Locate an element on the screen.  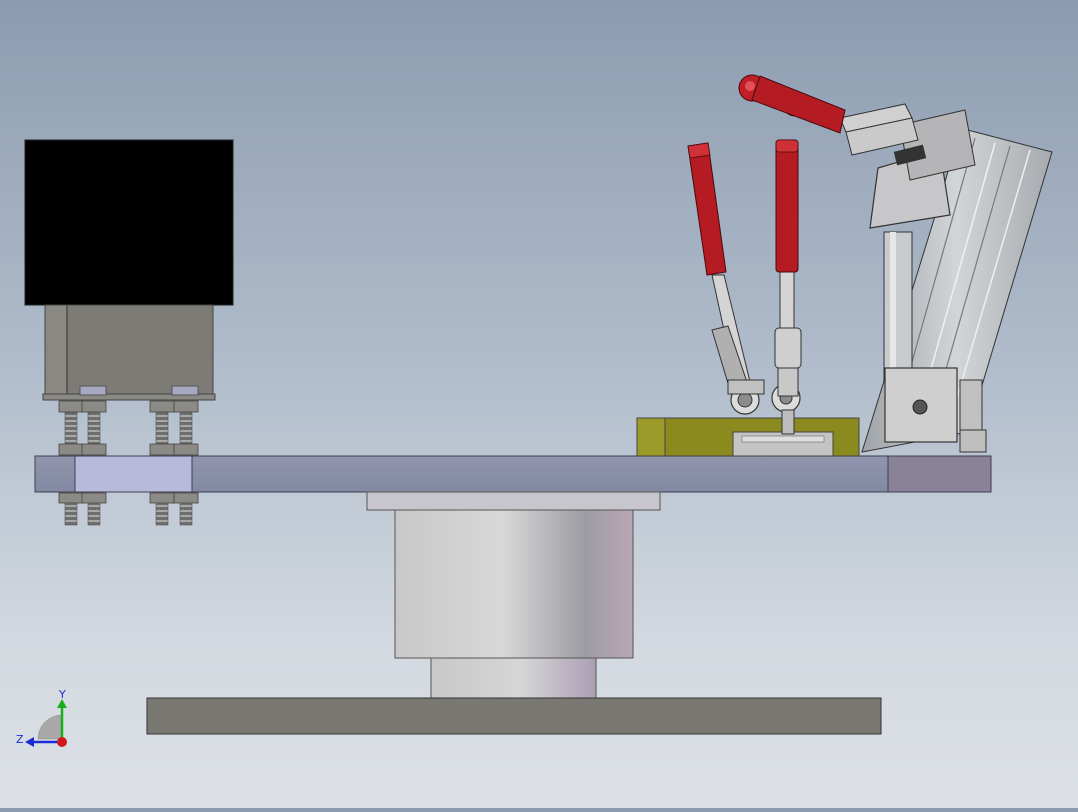
x-axis-dot is located at coordinates (62, 742).